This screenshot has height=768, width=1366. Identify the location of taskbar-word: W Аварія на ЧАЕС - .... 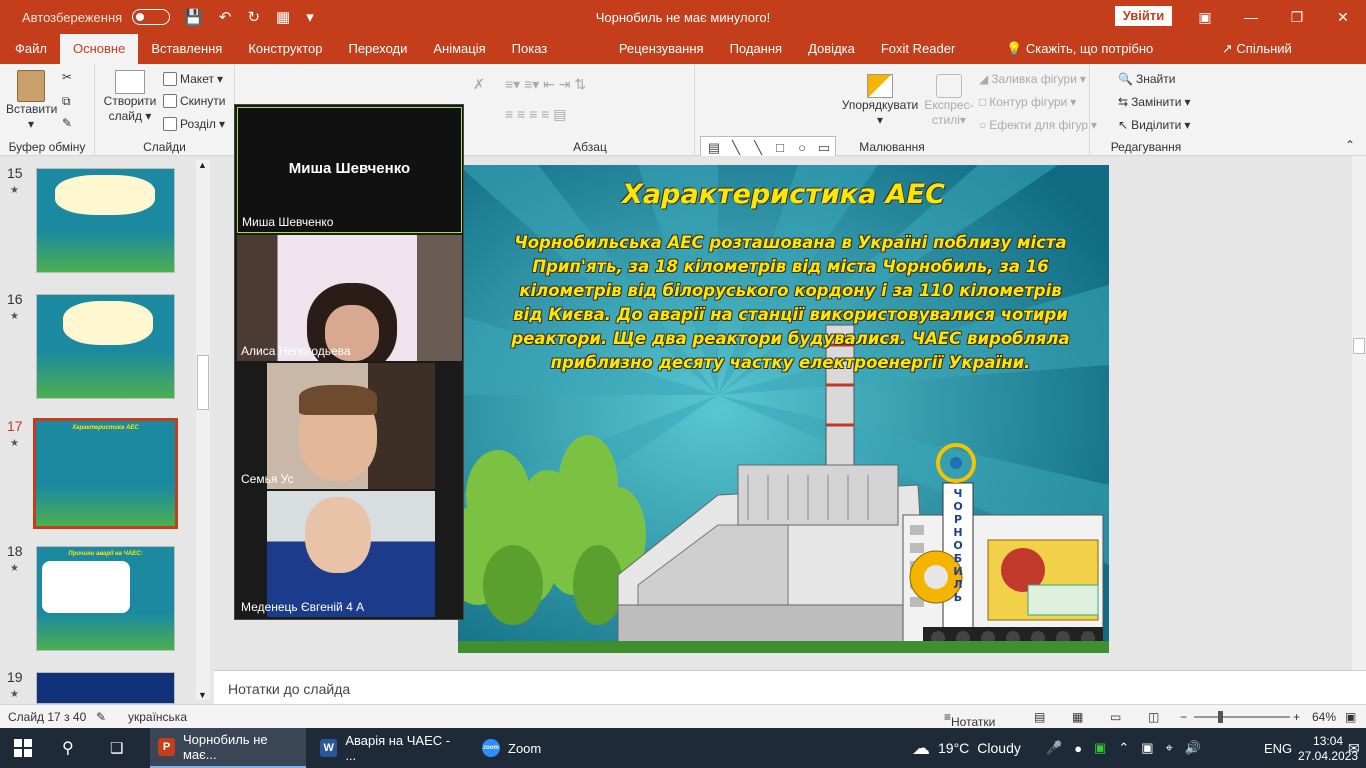
(390, 748).